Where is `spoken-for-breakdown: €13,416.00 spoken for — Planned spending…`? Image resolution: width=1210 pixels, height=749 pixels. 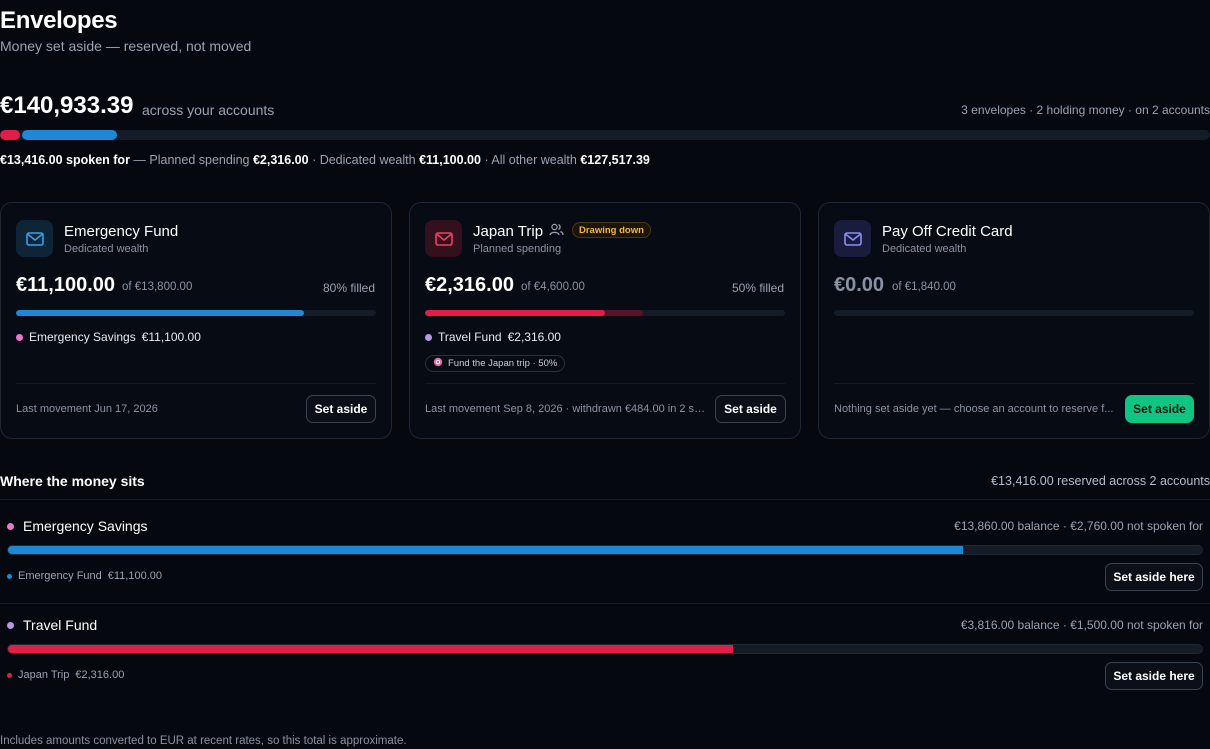 spoken-for-breakdown: €13,416.00 spoken for — Planned spending… is located at coordinates (325, 160).